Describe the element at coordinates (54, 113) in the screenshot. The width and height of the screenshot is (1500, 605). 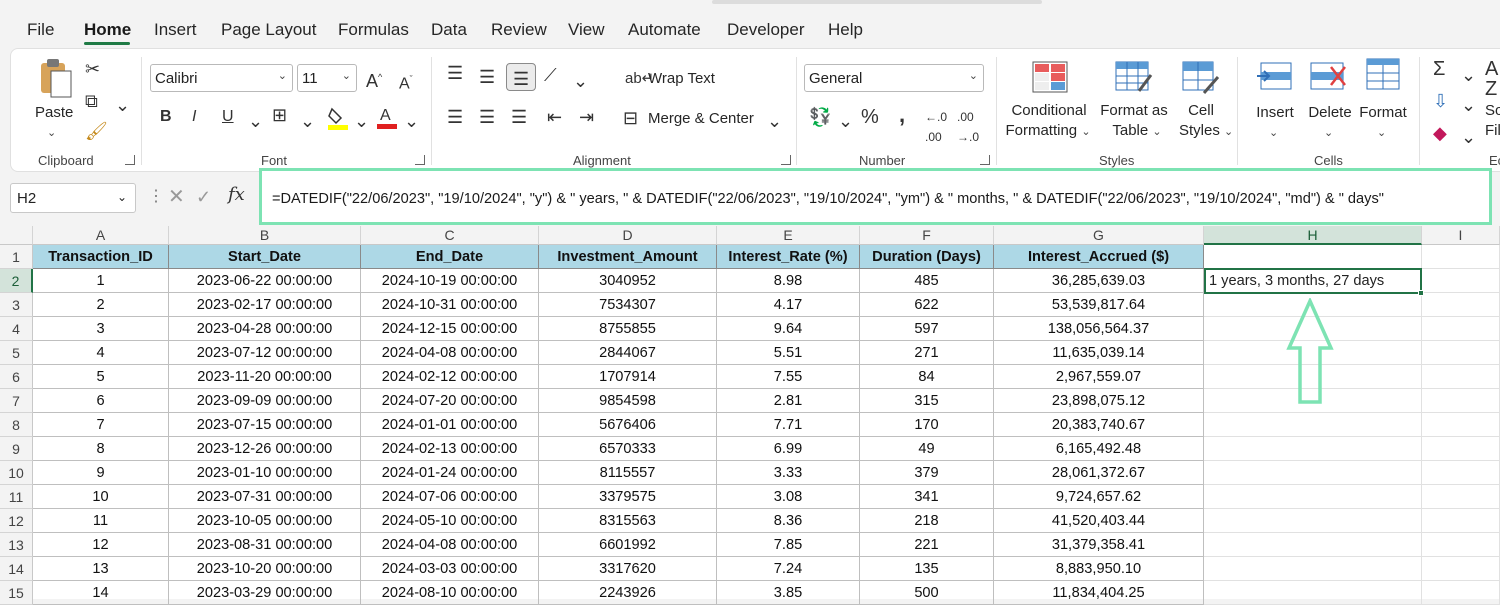
I see `paste-button: Paste` at that location.